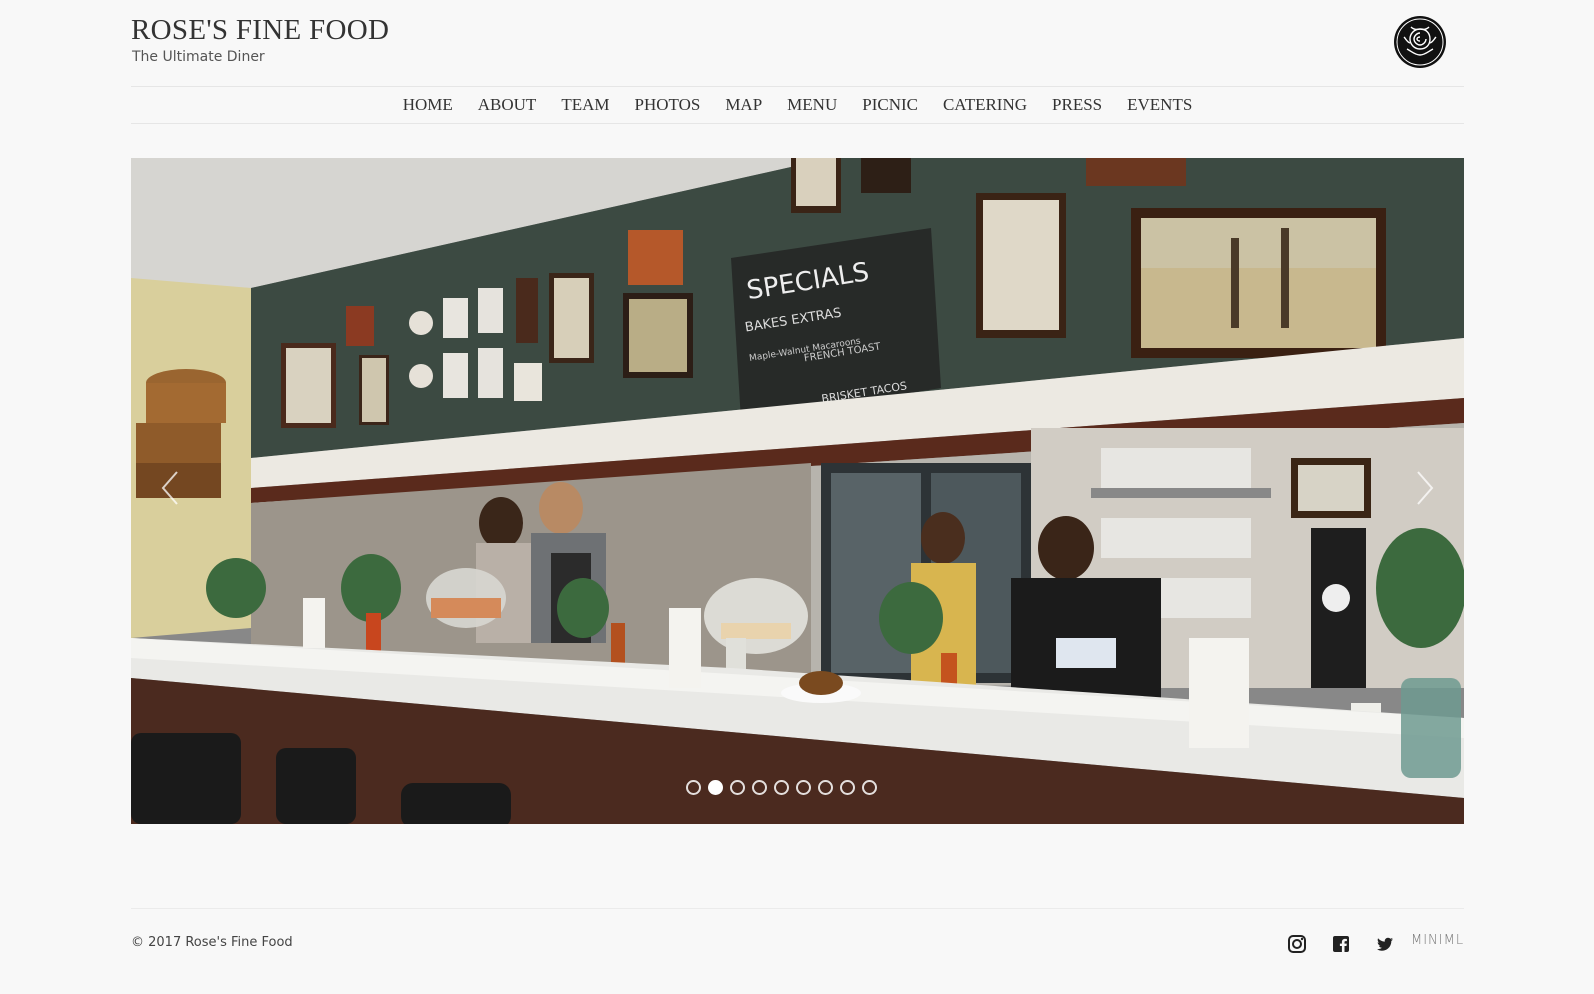 Image resolution: width=1594 pixels, height=994 pixels. I want to click on instagram-icon, so click(1297, 944).